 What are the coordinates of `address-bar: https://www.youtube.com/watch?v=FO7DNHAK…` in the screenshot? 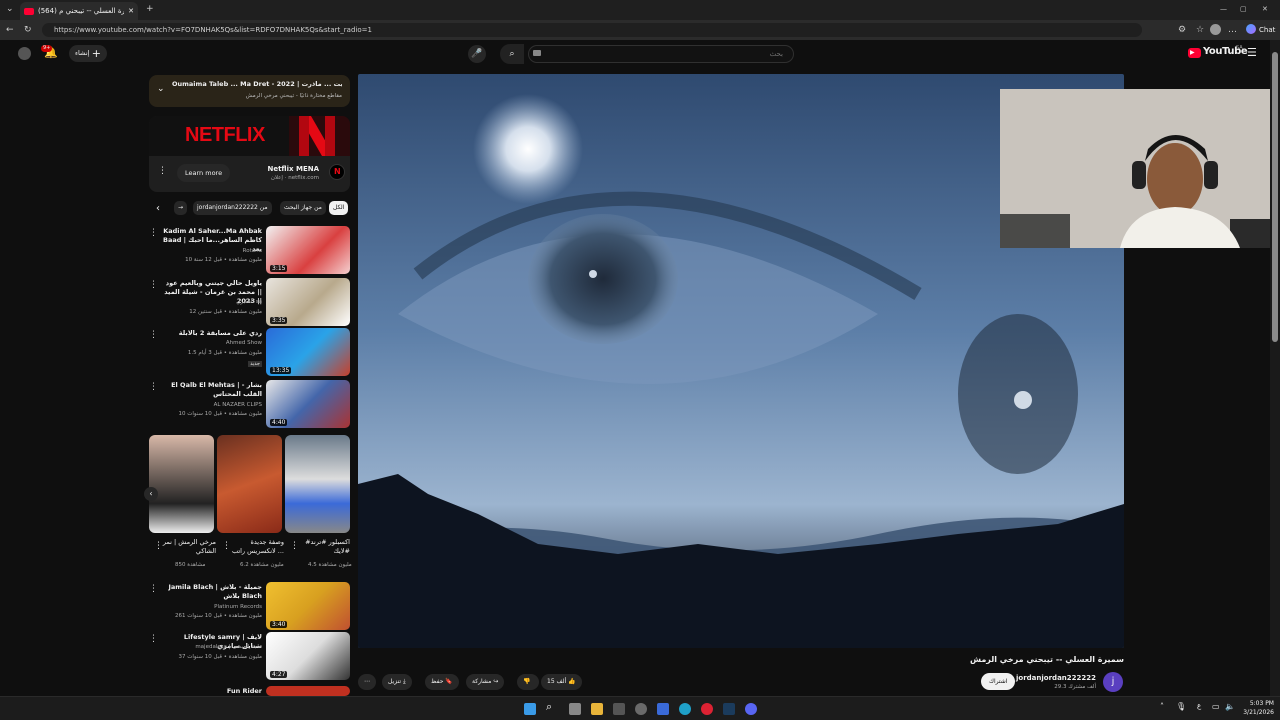 It's located at (592, 30).